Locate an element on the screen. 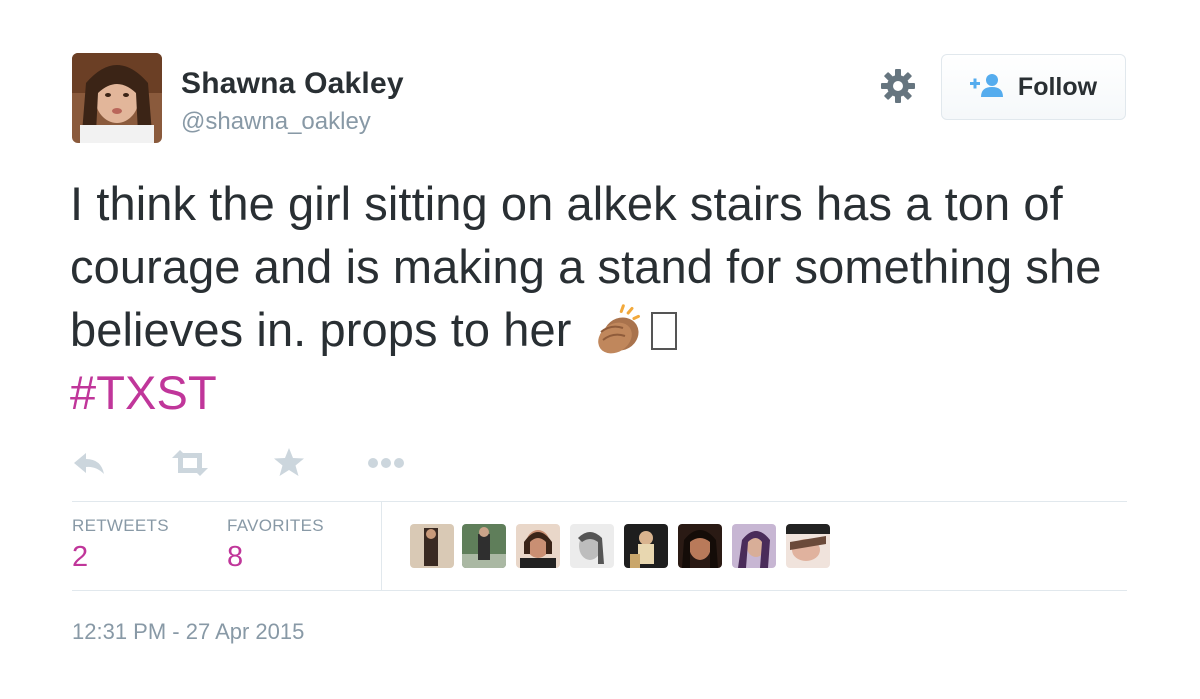  favorites-label: FAVORITES is located at coordinates (275, 525).